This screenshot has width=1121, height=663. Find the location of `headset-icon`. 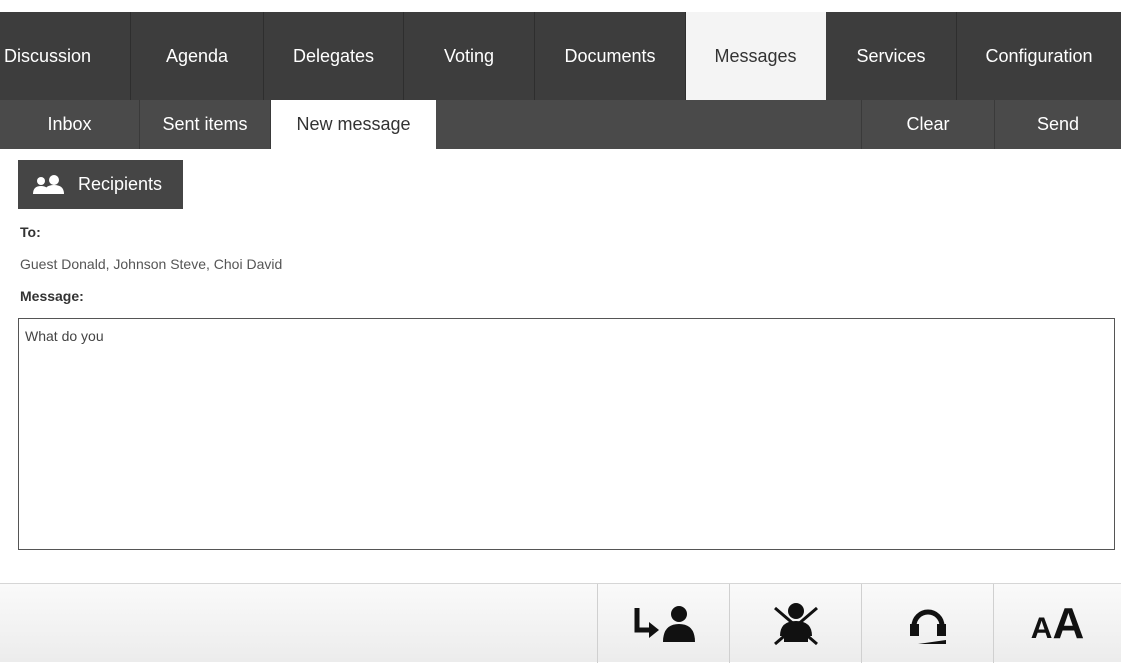

headset-icon is located at coordinates (927, 626).